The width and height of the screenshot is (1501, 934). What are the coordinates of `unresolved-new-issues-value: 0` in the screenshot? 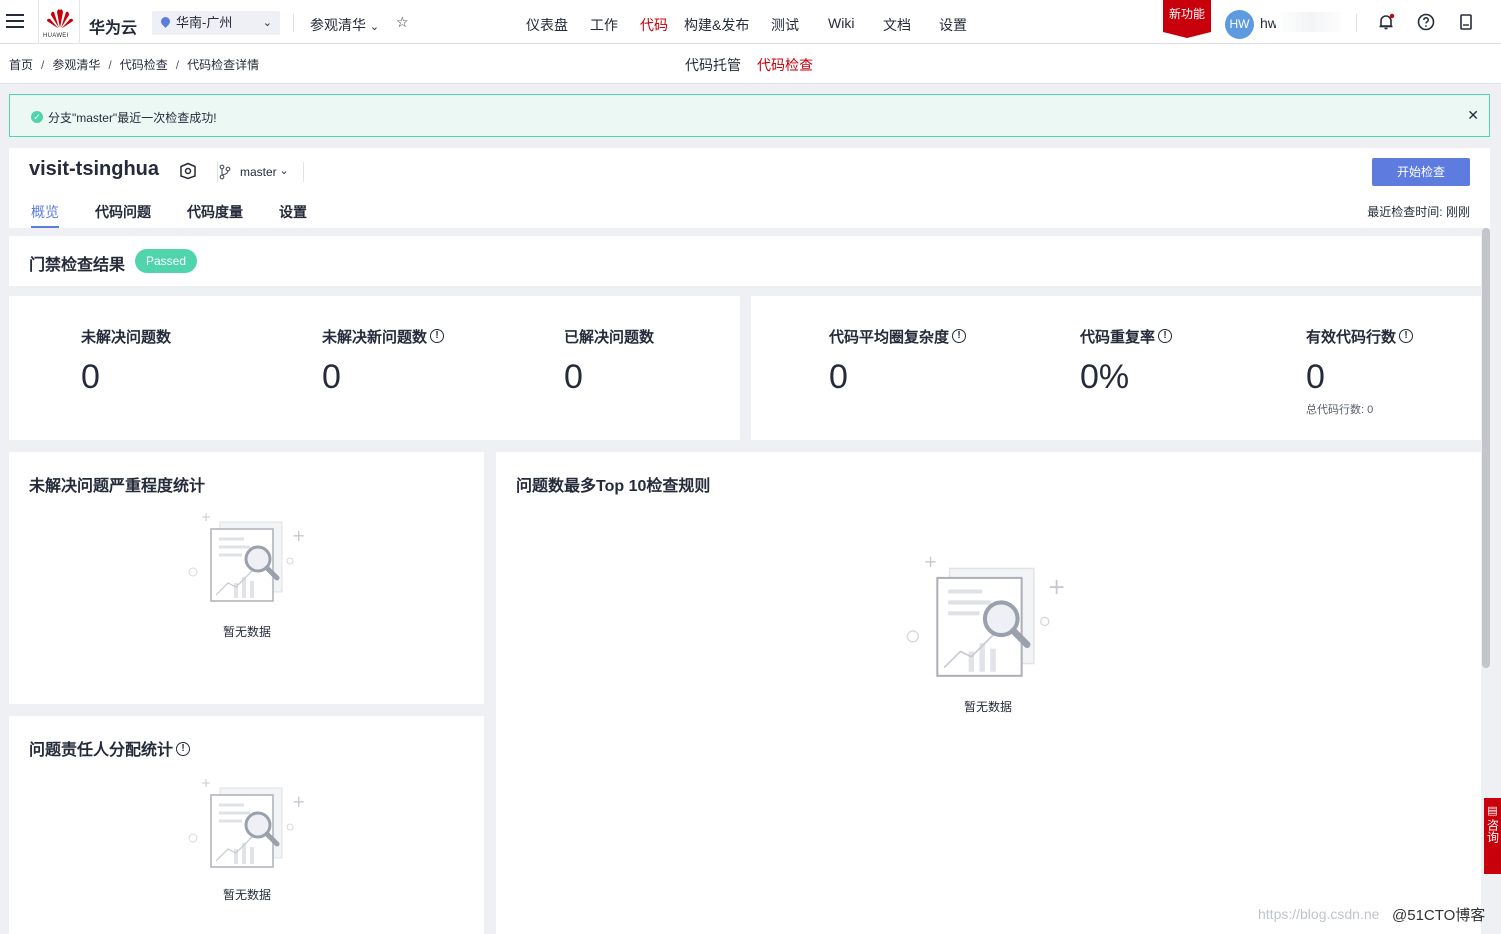 It's located at (331, 377).